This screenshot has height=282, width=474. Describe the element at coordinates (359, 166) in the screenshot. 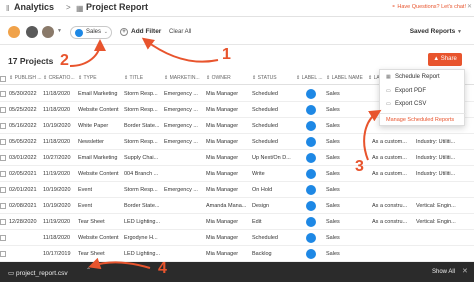

I see `callout-number: 3` at that location.